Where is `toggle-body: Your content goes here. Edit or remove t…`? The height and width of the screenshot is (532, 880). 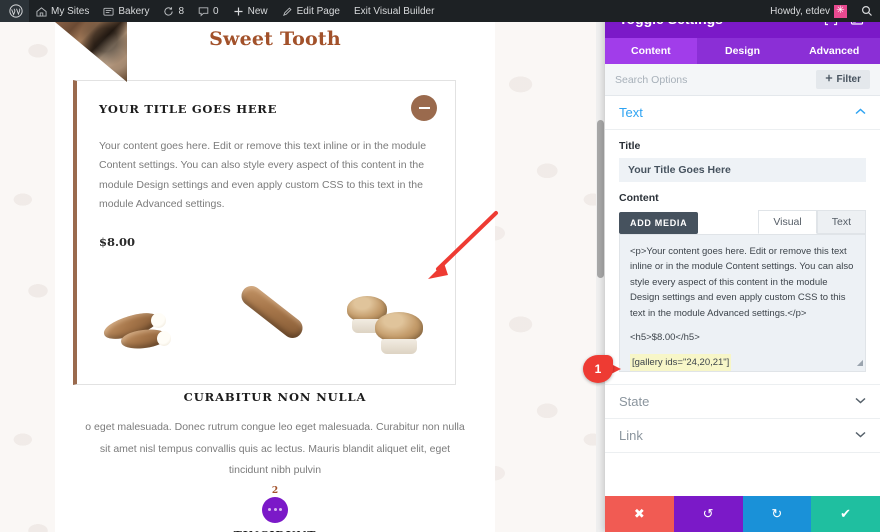
toggle-body: Your content goes here. Edit or remove t… is located at coordinates (266, 193).